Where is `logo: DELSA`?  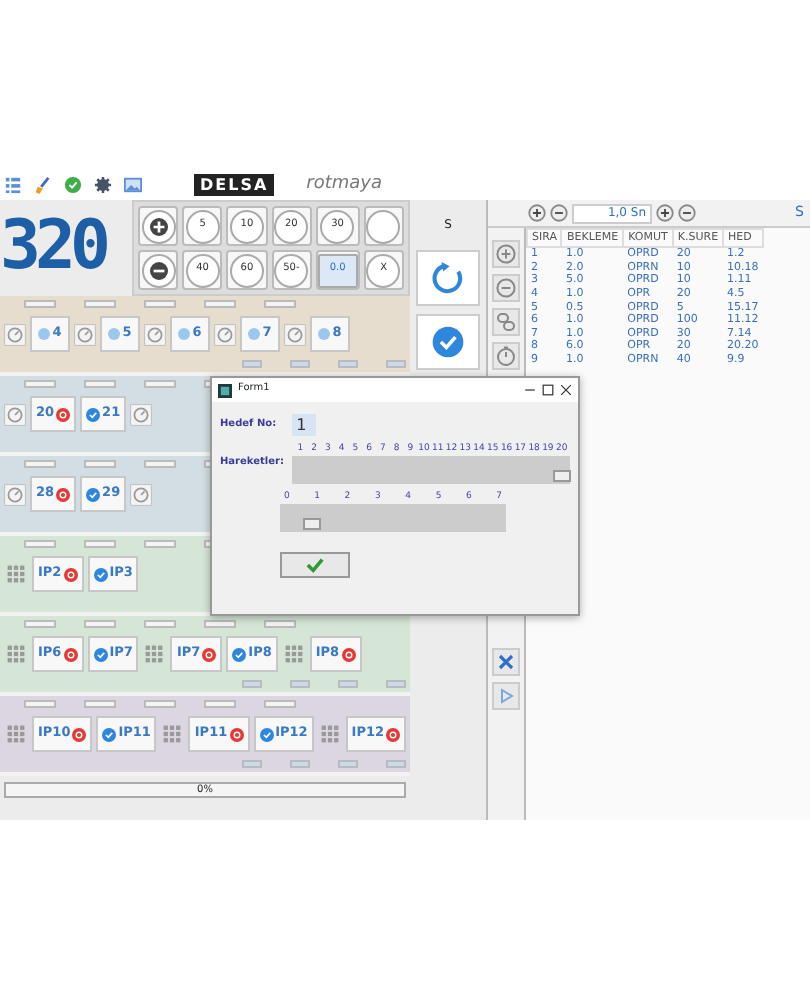
logo: DELSA is located at coordinates (234, 185).